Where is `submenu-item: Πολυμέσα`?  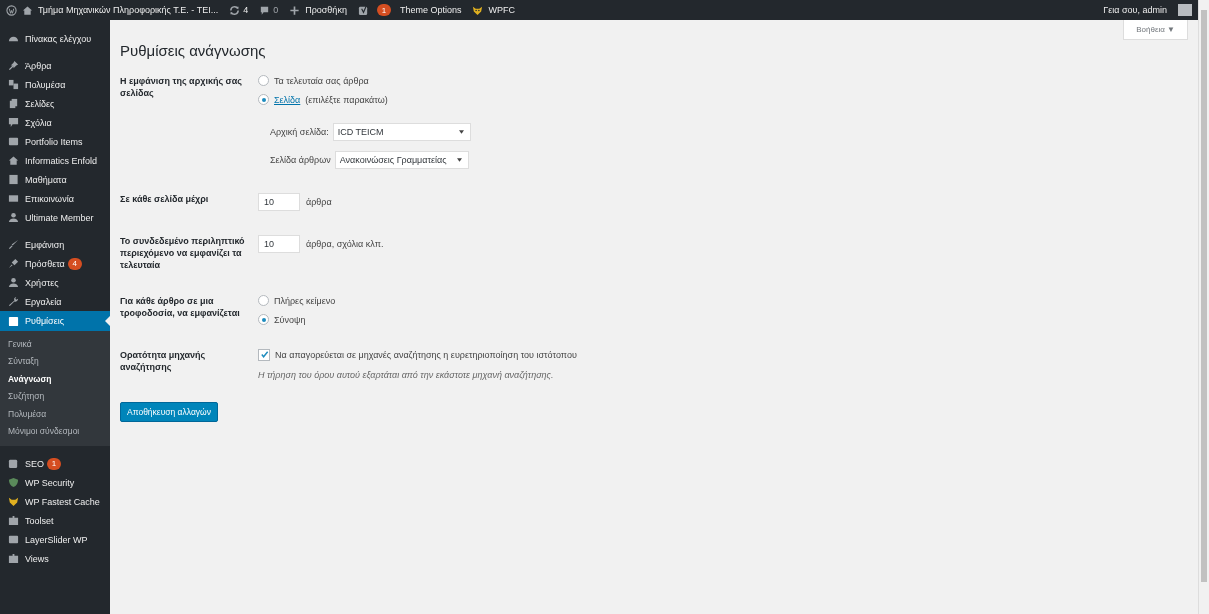
submenu-item: Πολυμέσα is located at coordinates (55, 414).